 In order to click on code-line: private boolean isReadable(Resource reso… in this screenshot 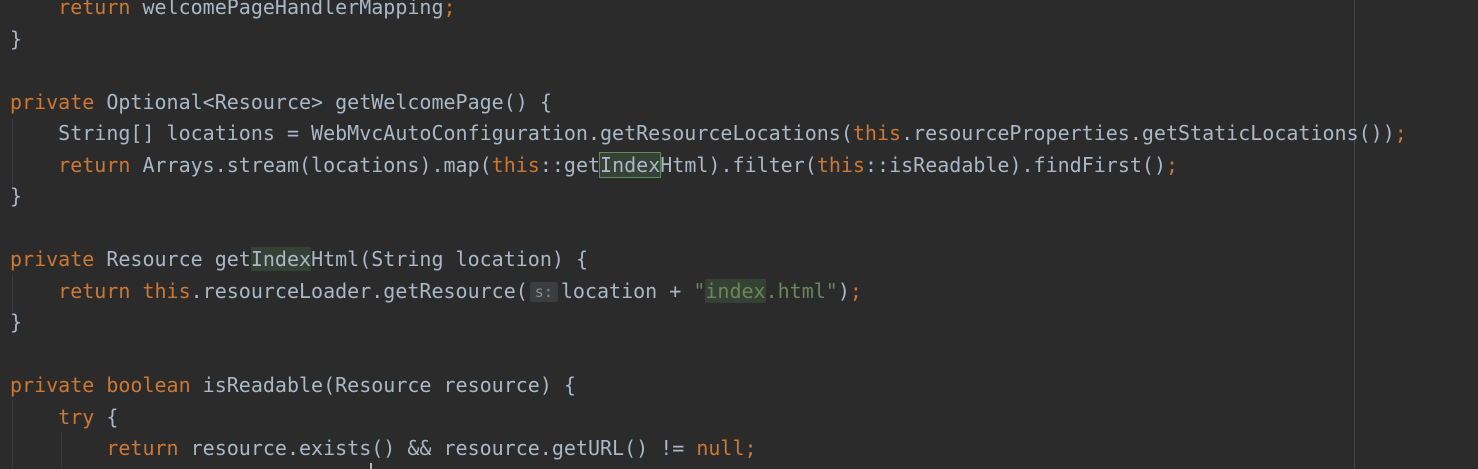, I will do `click(293, 385)`.